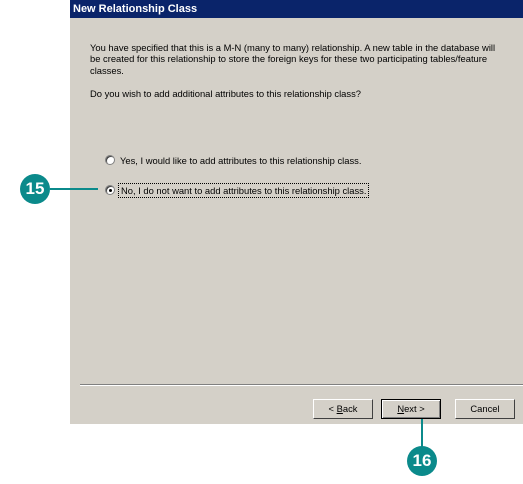  What do you see at coordinates (110, 190) in the screenshot?
I see `radio-no` at bounding box center [110, 190].